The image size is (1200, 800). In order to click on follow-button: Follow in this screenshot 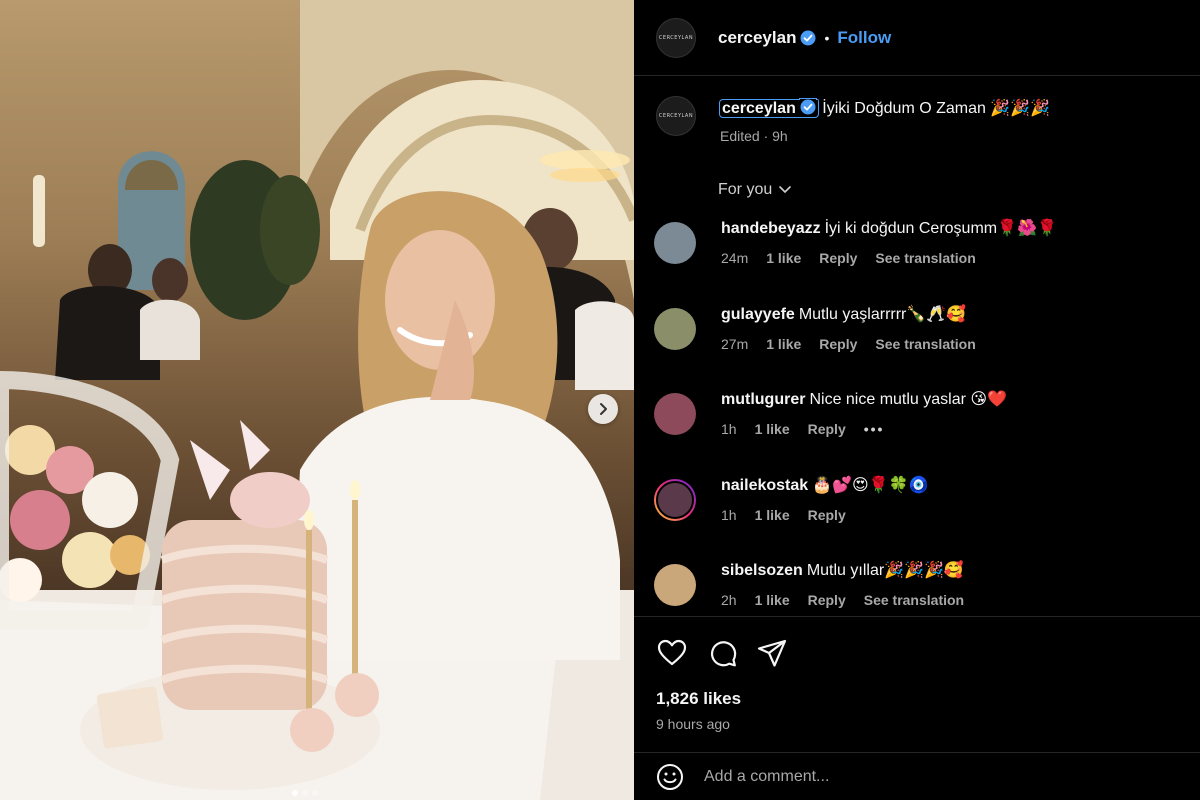, I will do `click(864, 38)`.